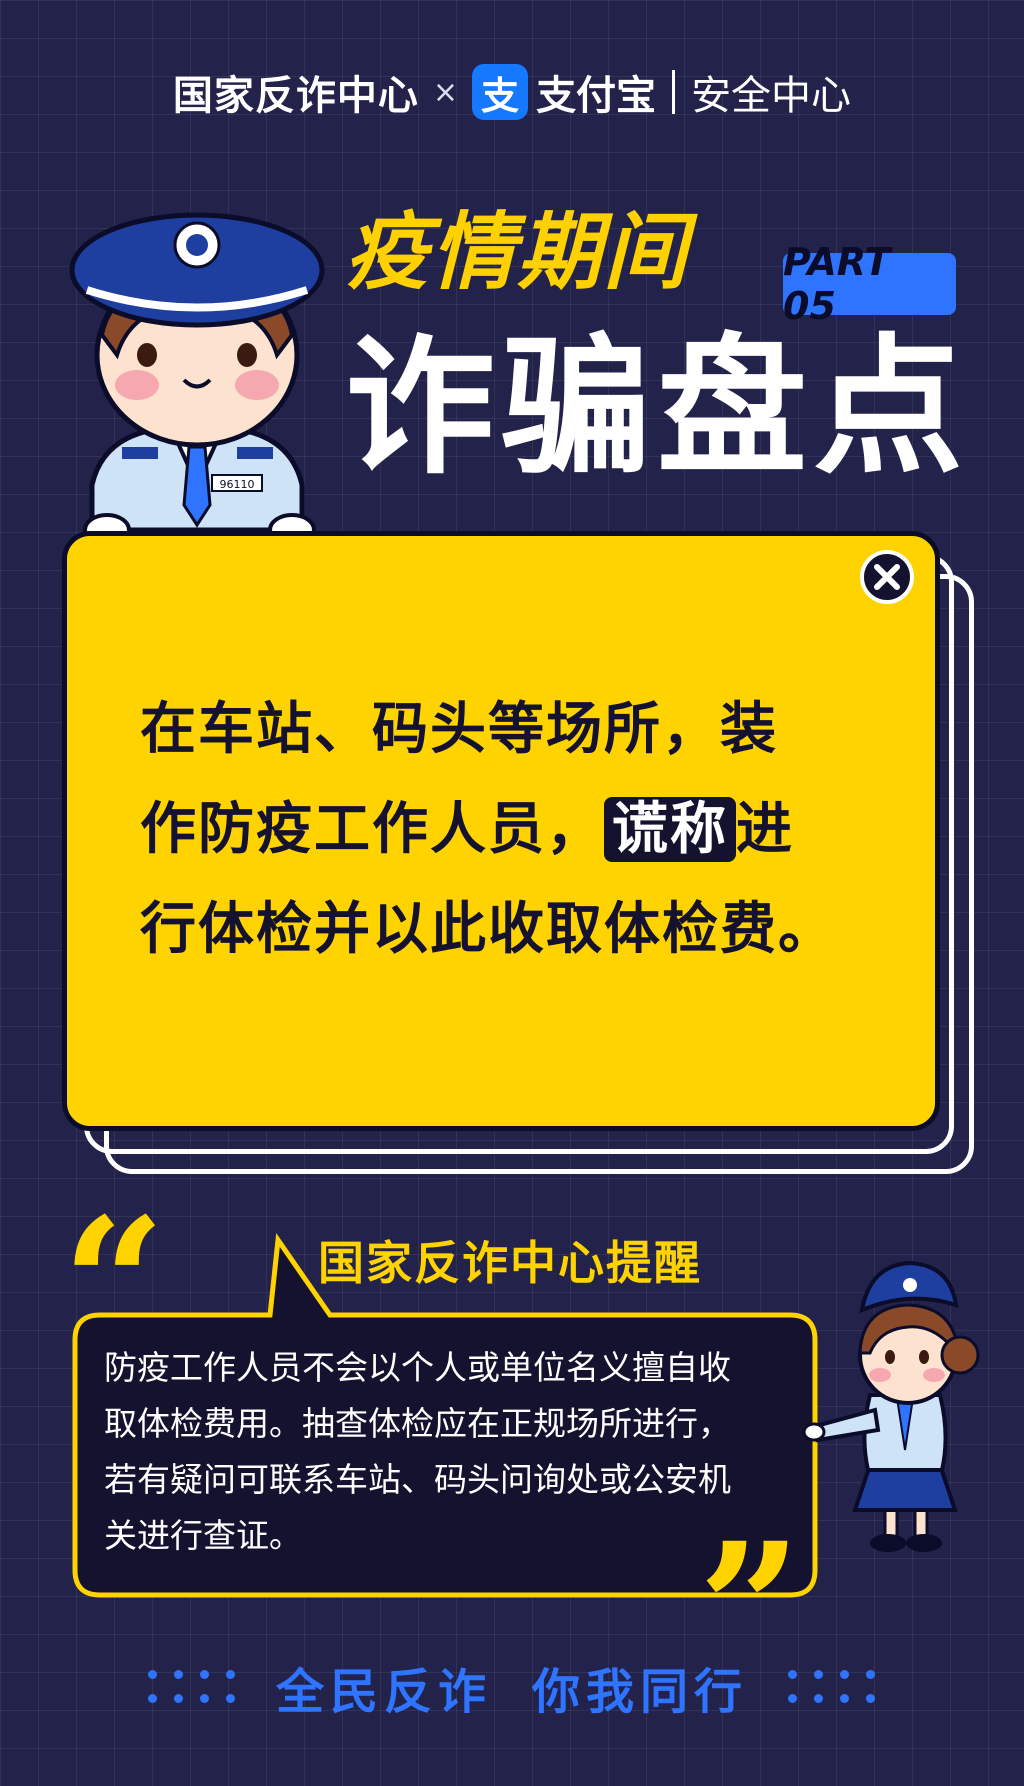  What do you see at coordinates (765, 829) in the screenshot?
I see `scam-line-2-post: 进` at bounding box center [765, 829].